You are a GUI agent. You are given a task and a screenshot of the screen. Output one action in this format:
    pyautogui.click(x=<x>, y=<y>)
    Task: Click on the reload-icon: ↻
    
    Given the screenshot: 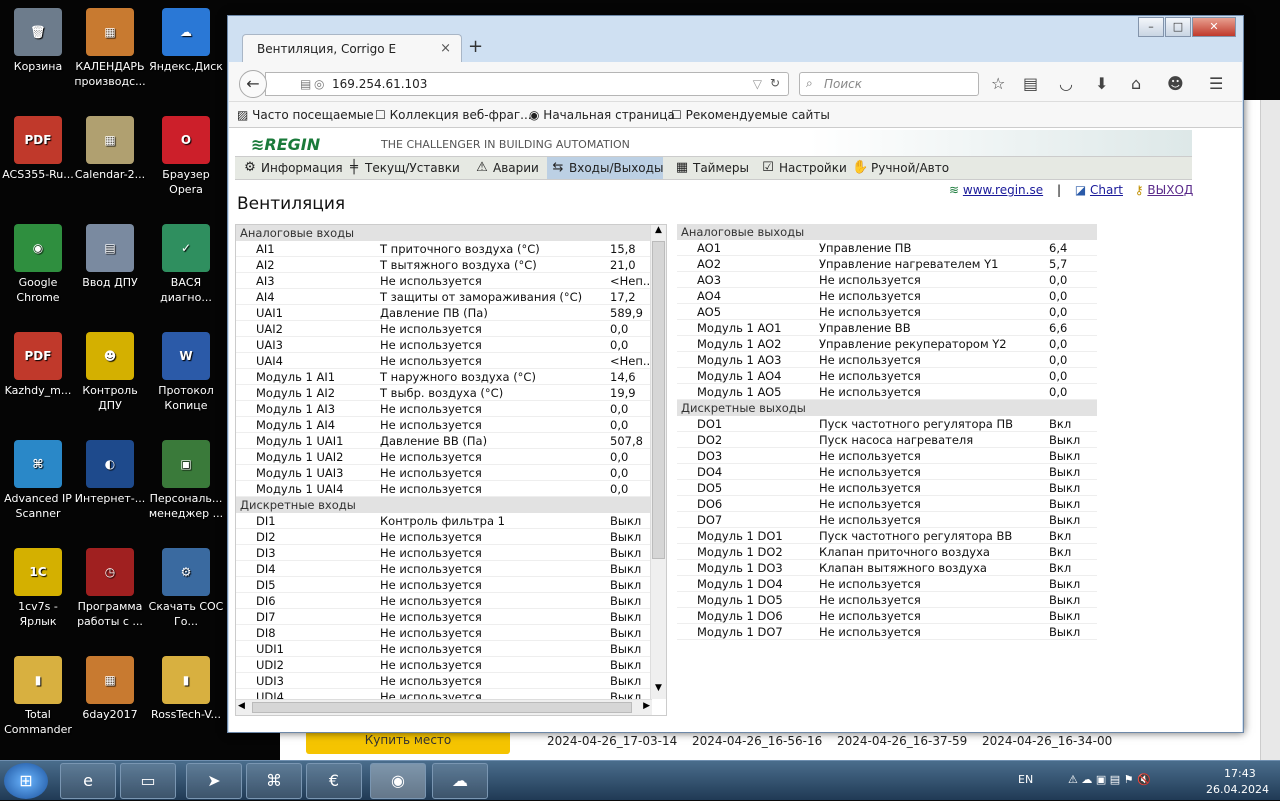 What is the action you would take?
    pyautogui.click(x=775, y=83)
    